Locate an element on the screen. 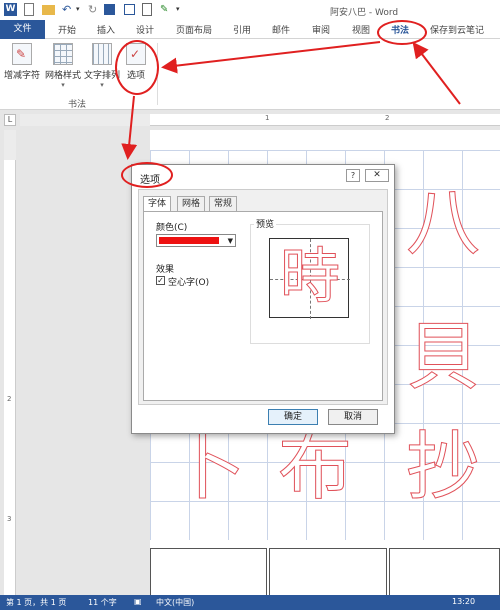  clock: 13:20 is located at coordinates (464, 601).